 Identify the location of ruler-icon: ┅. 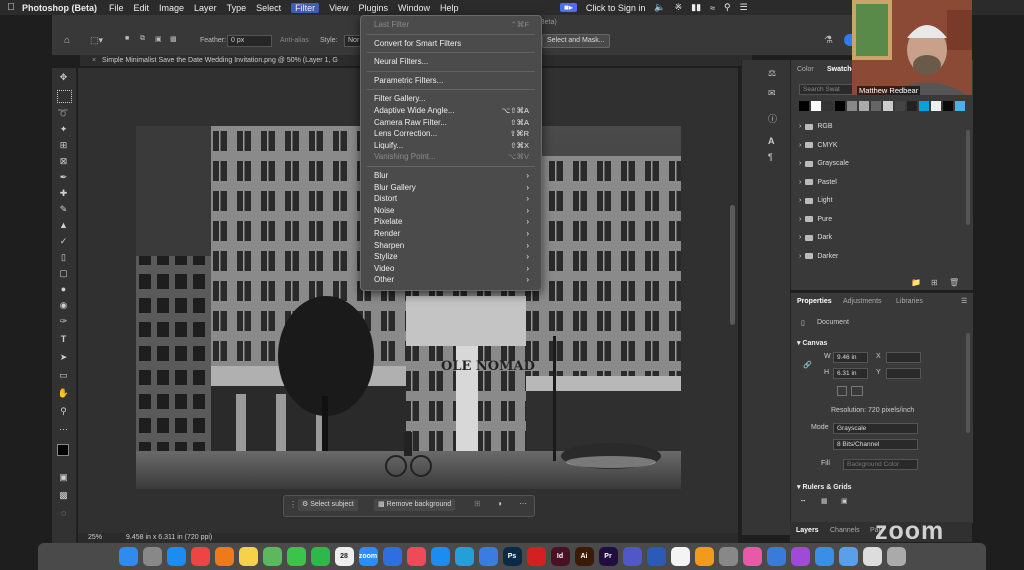
(803, 501).